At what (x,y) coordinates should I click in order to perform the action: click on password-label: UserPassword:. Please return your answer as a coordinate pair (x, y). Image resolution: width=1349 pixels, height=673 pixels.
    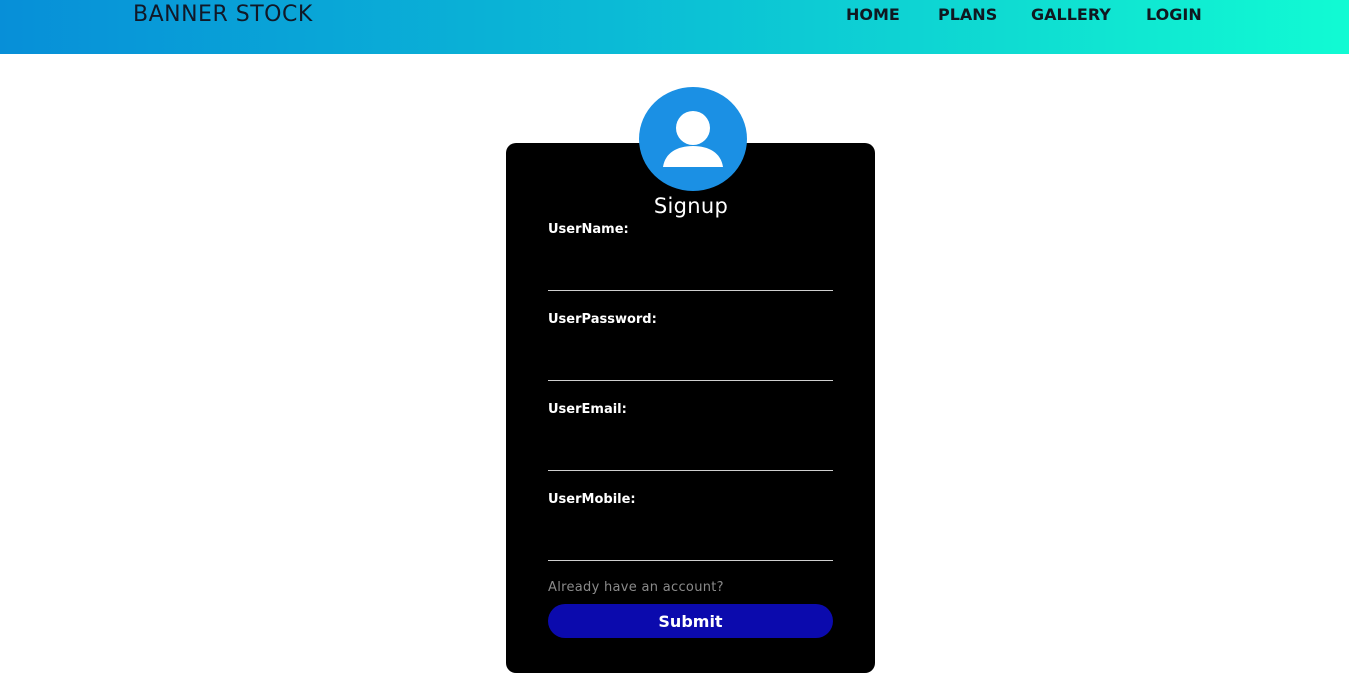
    Looking at the image, I should click on (602, 319).